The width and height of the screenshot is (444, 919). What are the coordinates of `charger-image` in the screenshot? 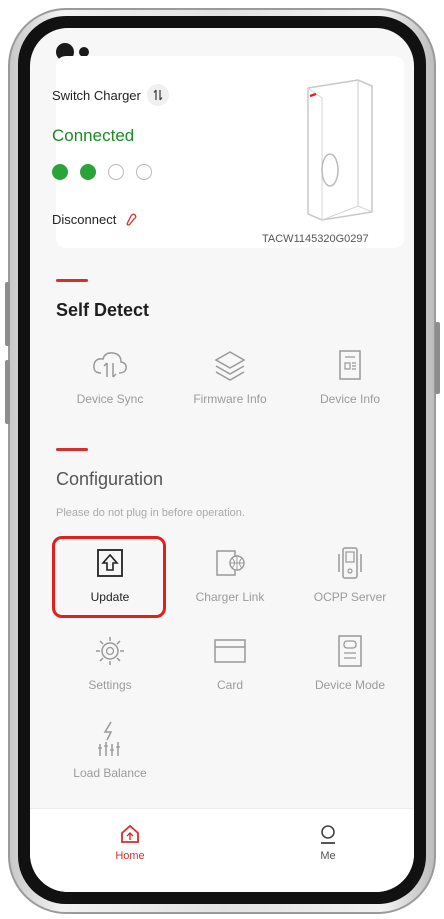 It's located at (340, 150).